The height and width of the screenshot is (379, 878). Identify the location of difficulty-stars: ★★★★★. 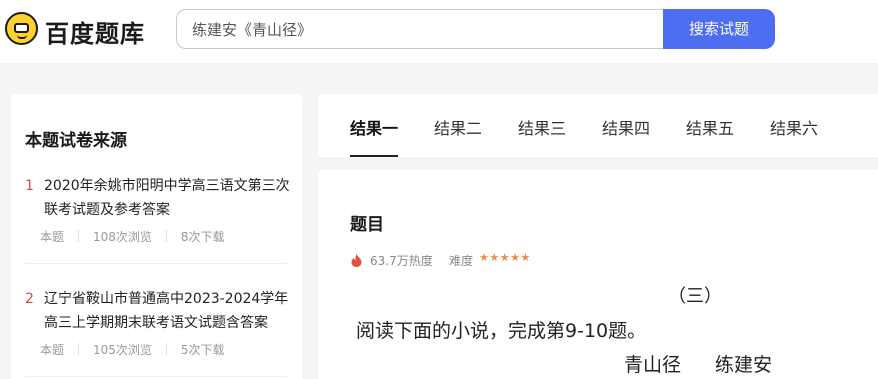
(505, 257).